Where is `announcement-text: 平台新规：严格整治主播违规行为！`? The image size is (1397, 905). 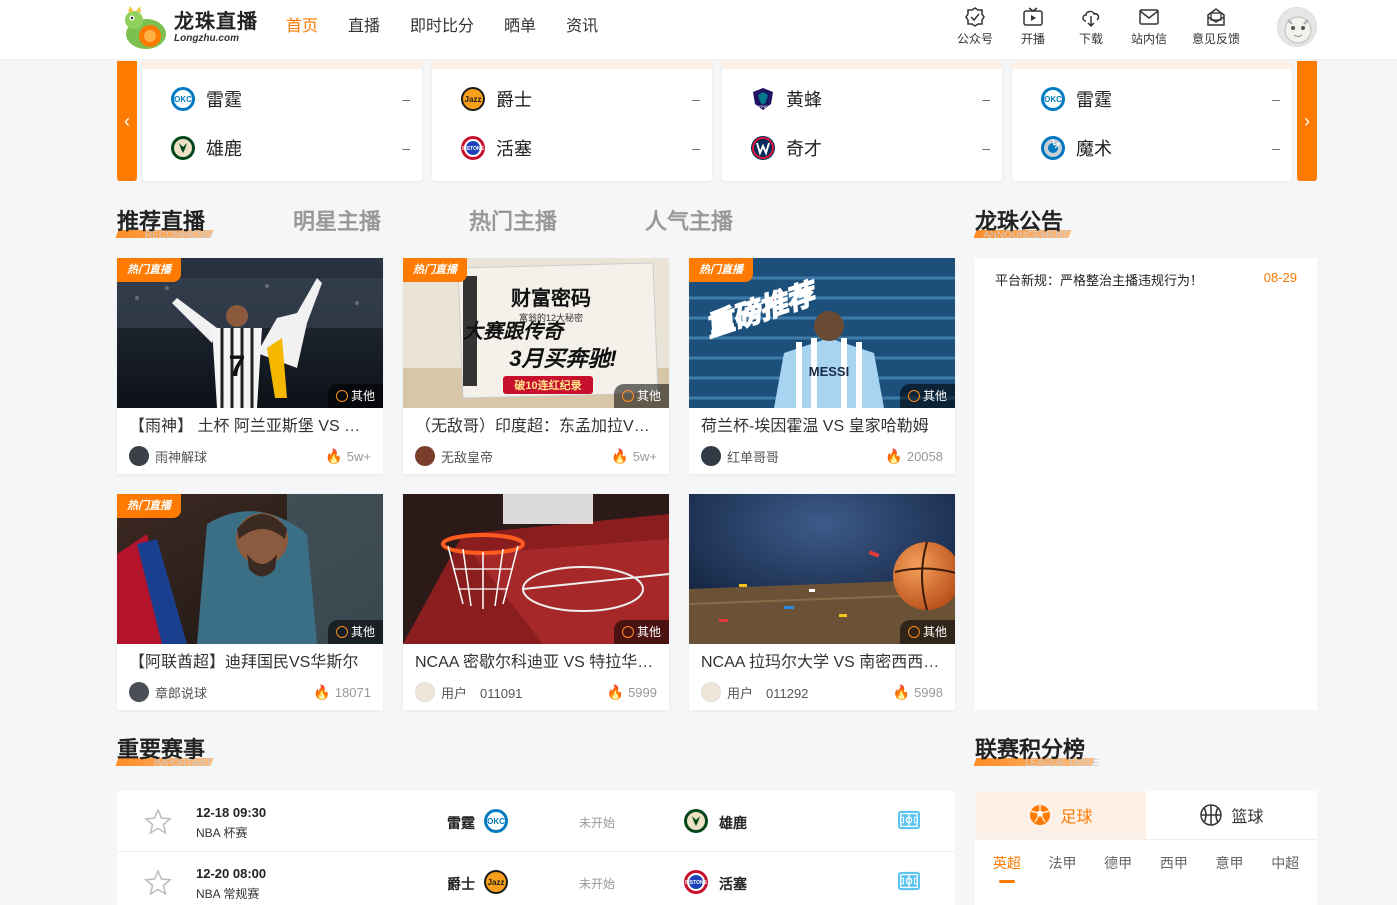
announcement-text: 平台新规：严格整治主播违规行为！ is located at coordinates (1099, 280).